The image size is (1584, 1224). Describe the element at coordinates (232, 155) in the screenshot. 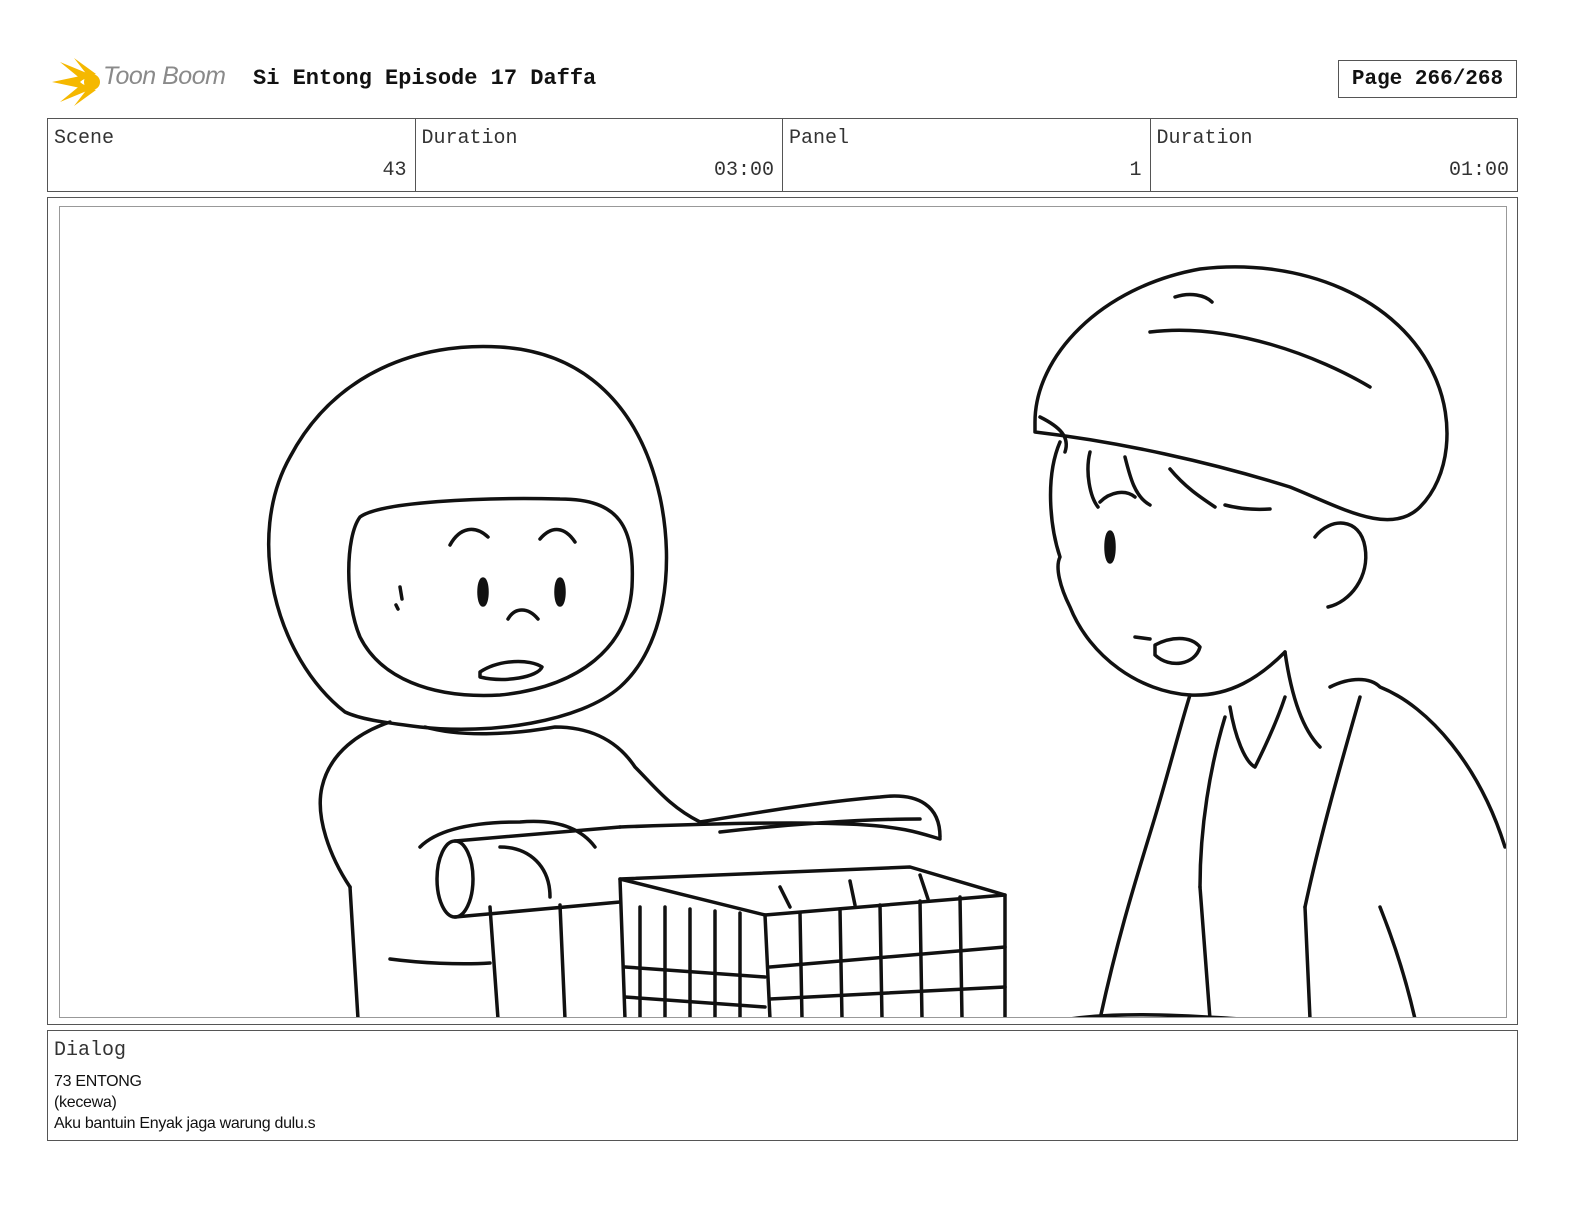

I see `scene-cell: Scene 43` at that location.